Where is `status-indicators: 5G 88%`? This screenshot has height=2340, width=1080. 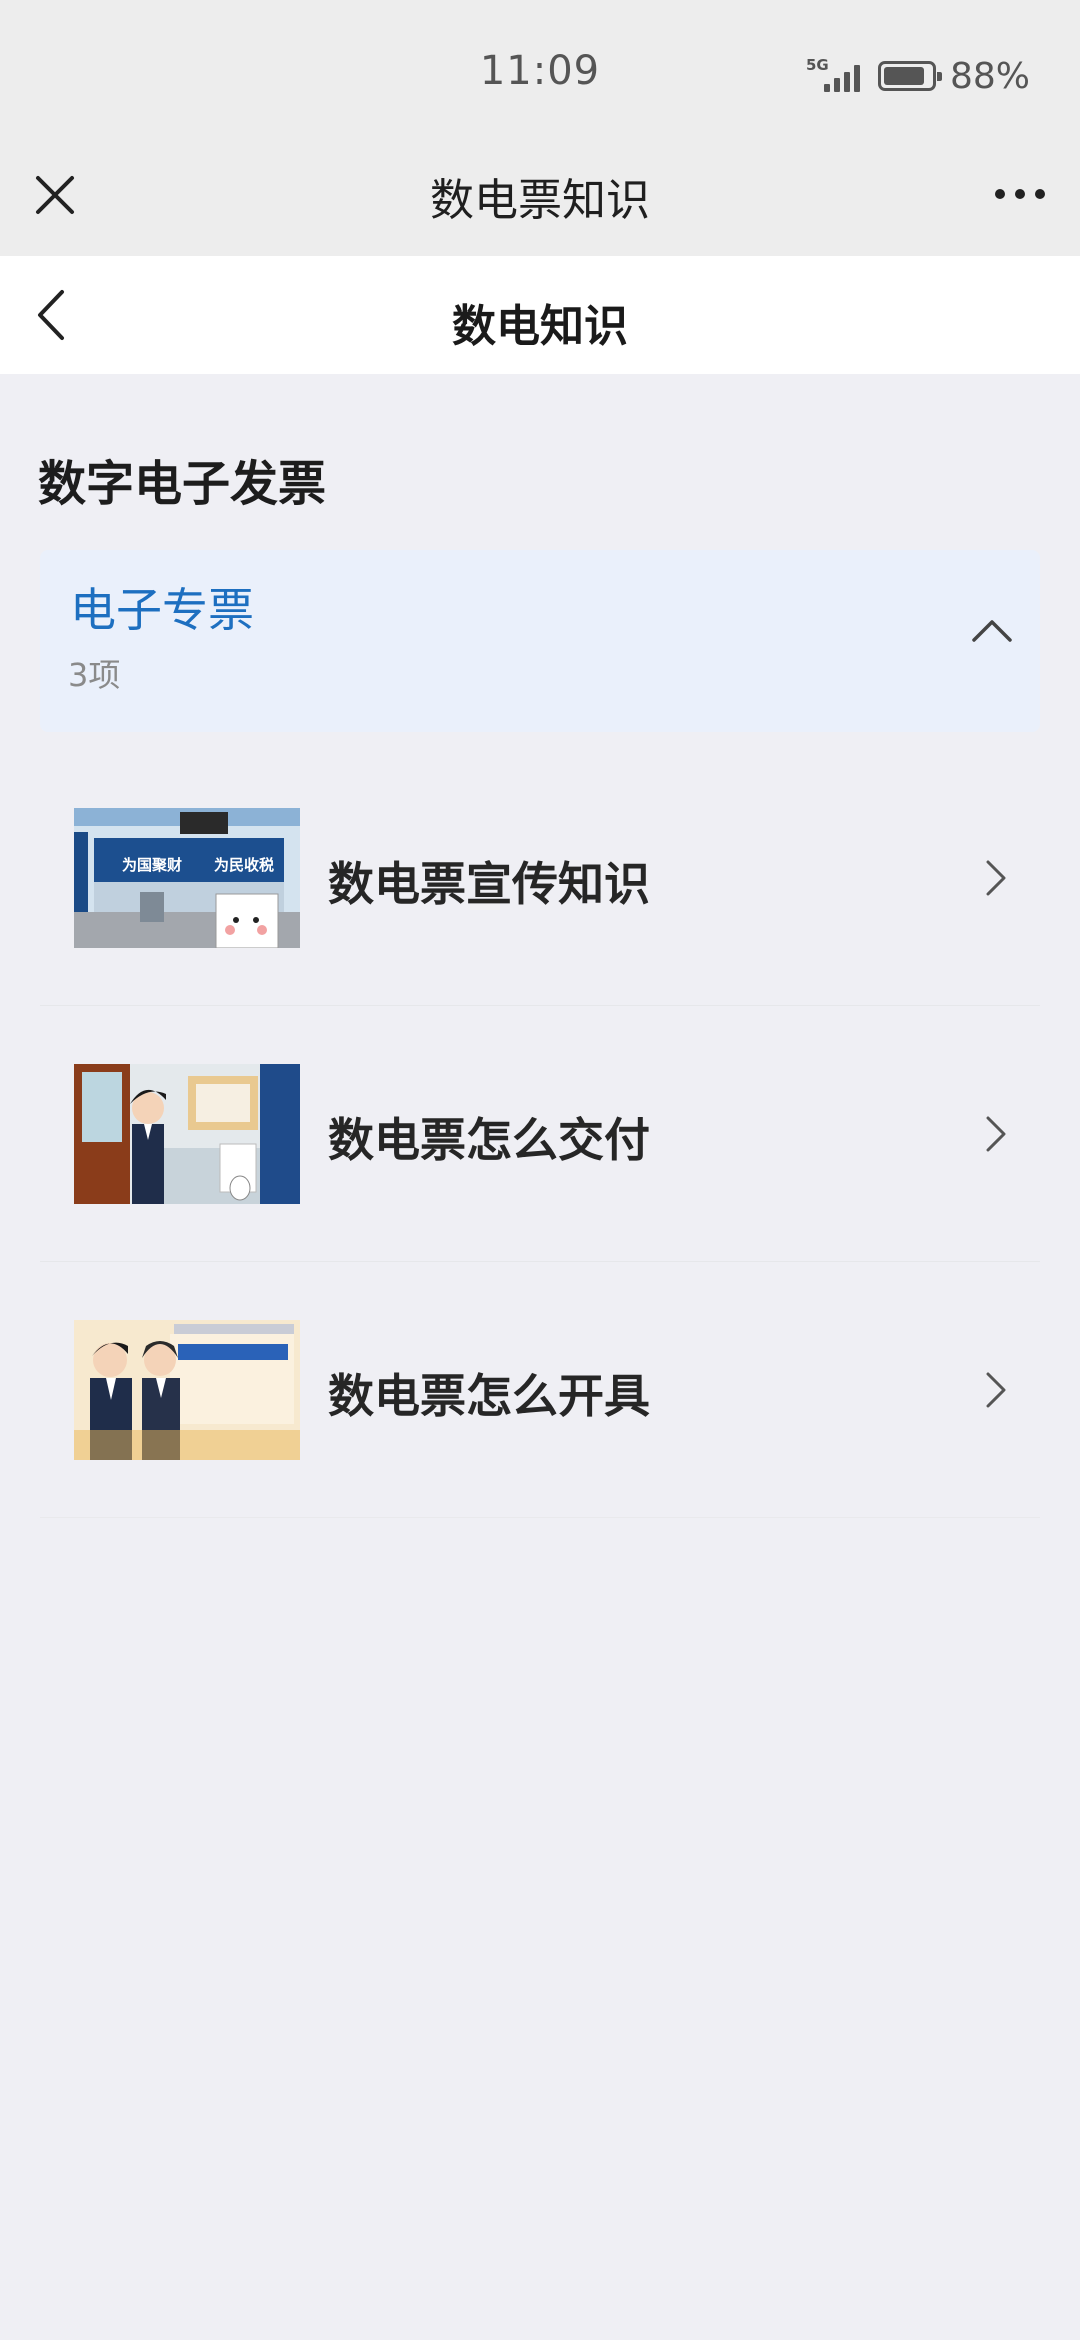 status-indicators: 5G 88% is located at coordinates (918, 76).